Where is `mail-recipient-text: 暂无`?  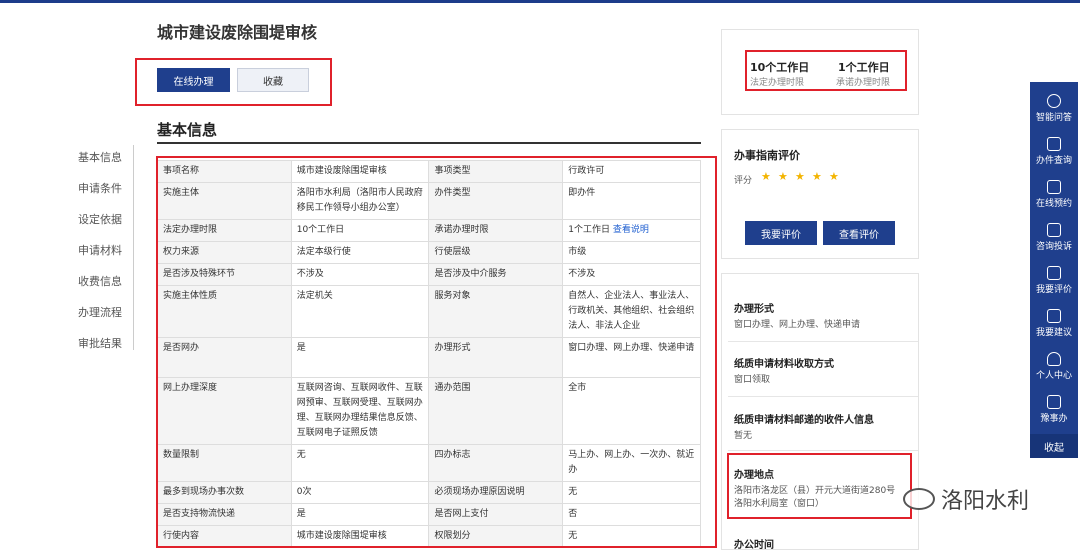
mail-recipient-text: 暂无 is located at coordinates (743, 436).